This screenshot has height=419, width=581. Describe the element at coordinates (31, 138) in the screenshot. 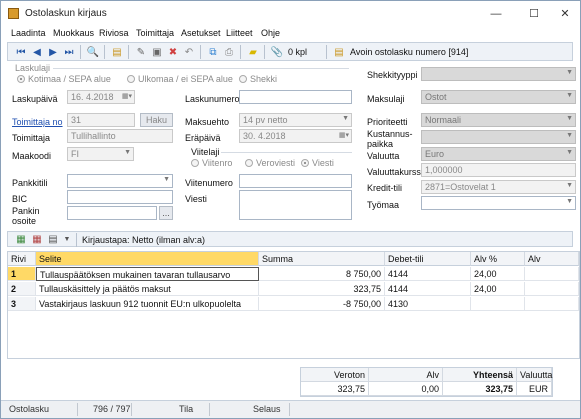

I see `toimittaja-label: Toimittaja` at that location.